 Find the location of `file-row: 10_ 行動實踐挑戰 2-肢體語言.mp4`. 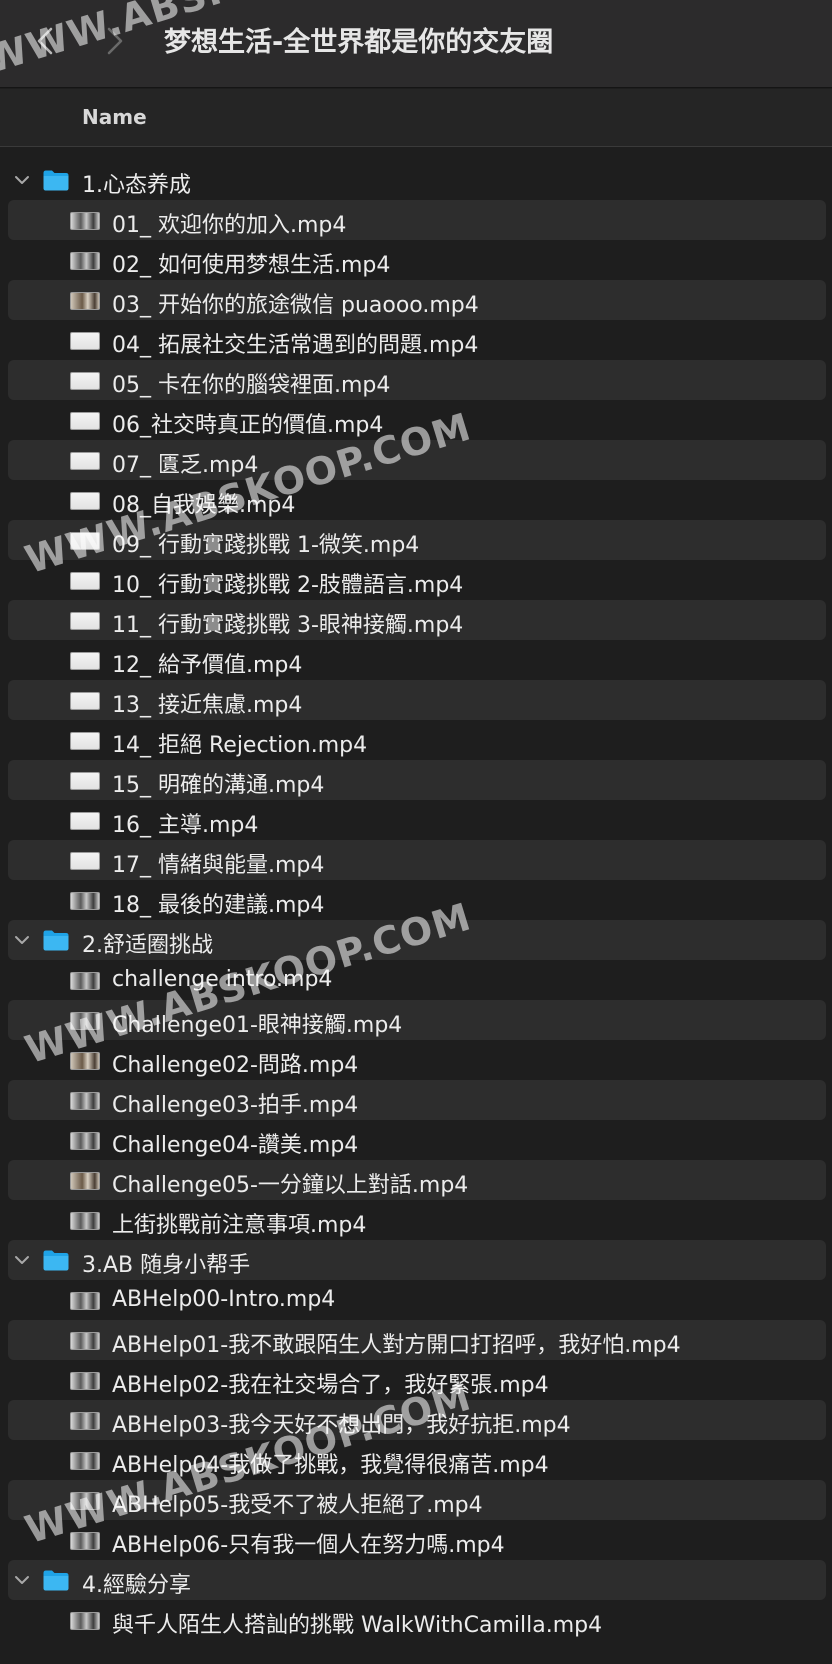

file-row: 10_ 行動實踐挑戰 2-肢體語言.mp4 is located at coordinates (416, 580).